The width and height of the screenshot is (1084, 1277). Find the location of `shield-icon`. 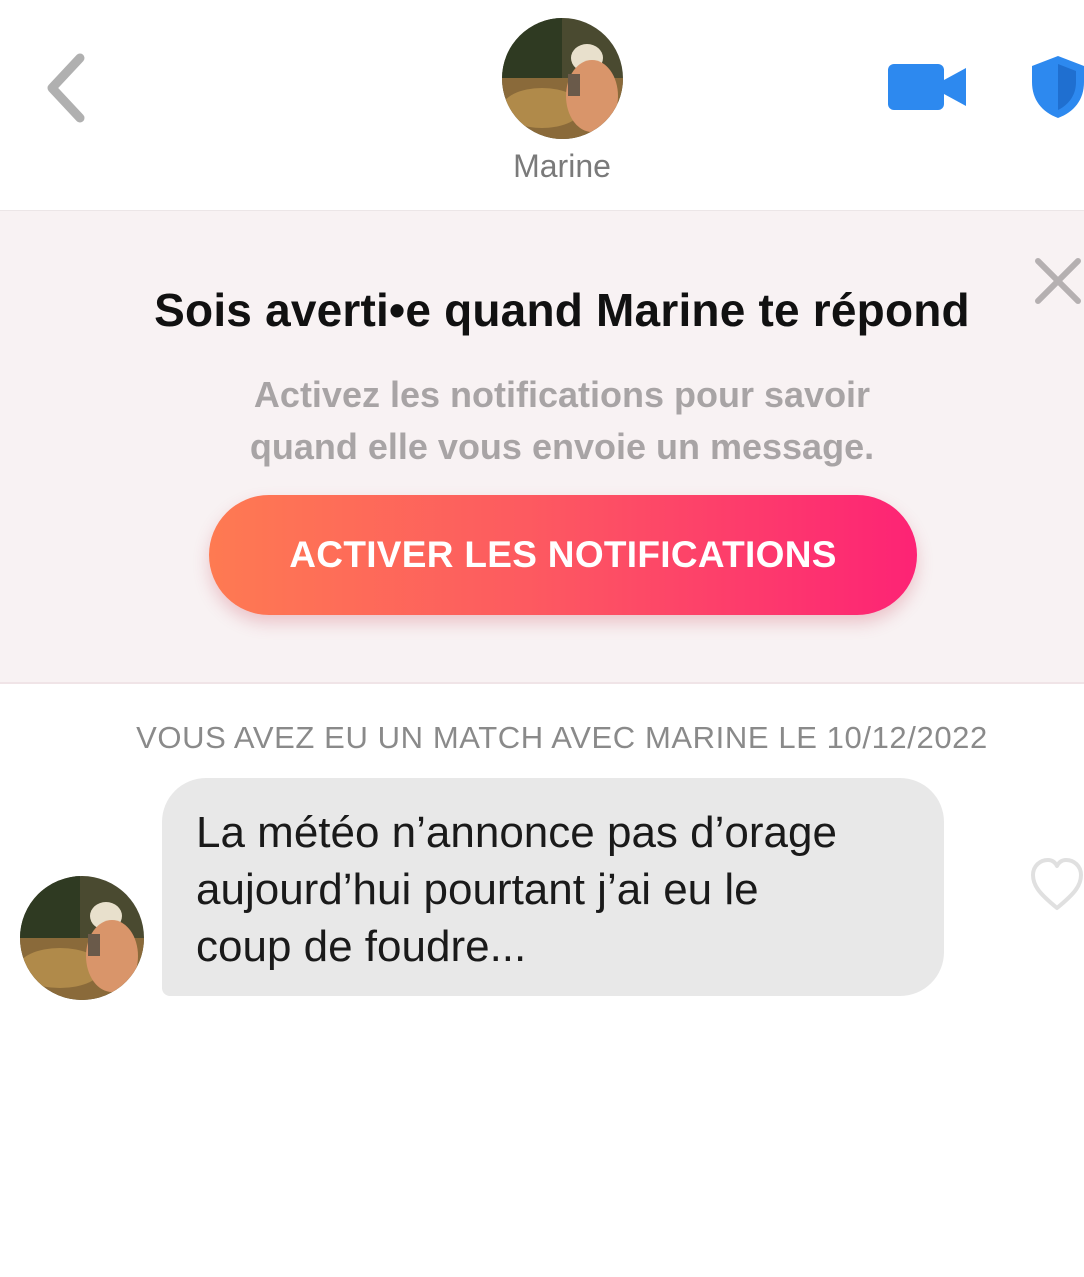

shield-icon is located at coordinates (1058, 87).